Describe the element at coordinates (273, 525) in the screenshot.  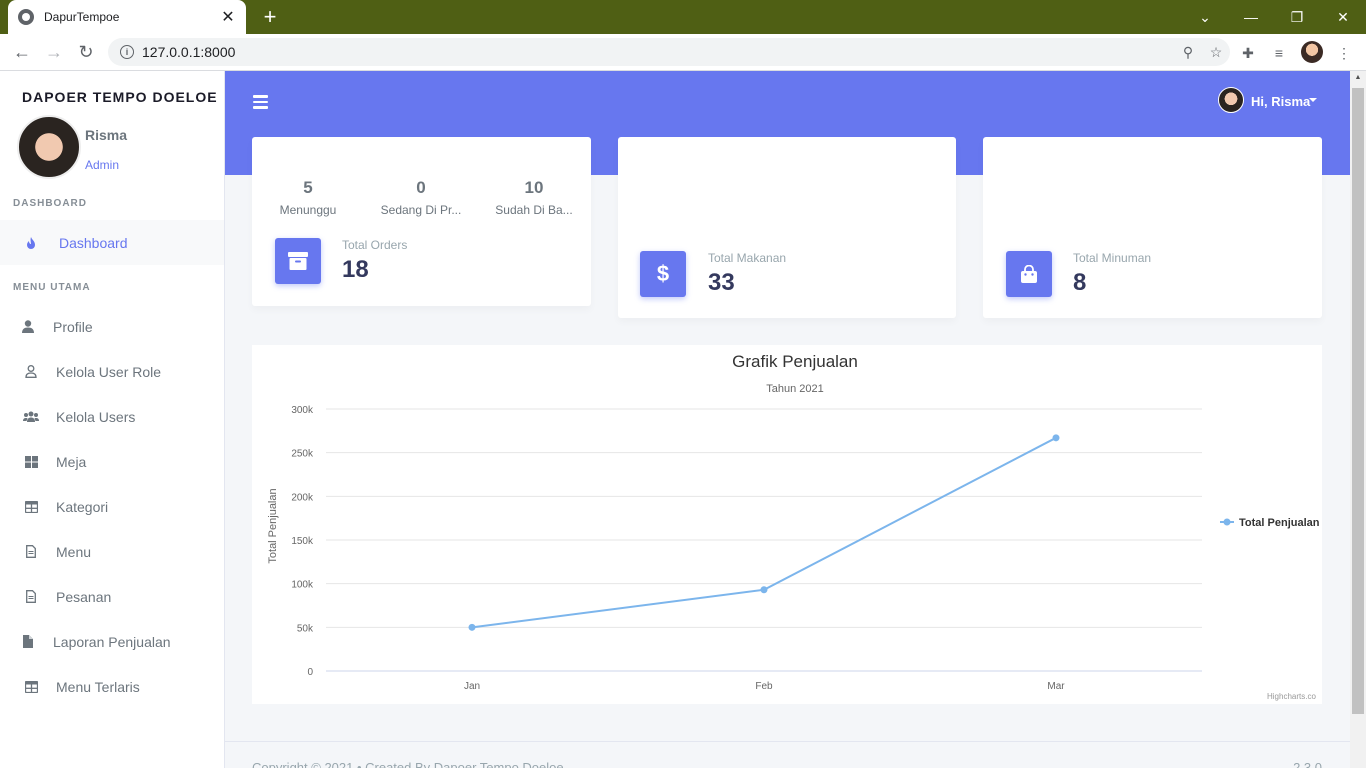
I see `y-axis-label: Total Penjualan` at that location.